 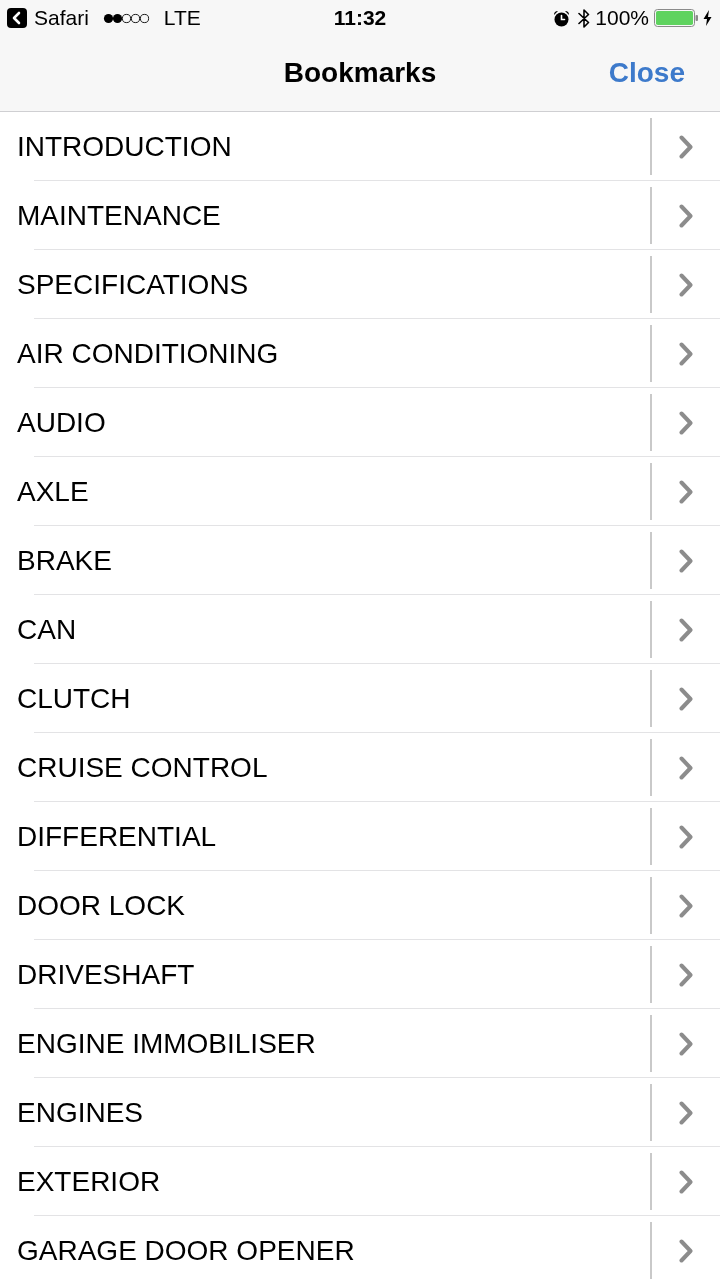 What do you see at coordinates (622, 18) in the screenshot?
I see `battery-percentage: 100%` at bounding box center [622, 18].